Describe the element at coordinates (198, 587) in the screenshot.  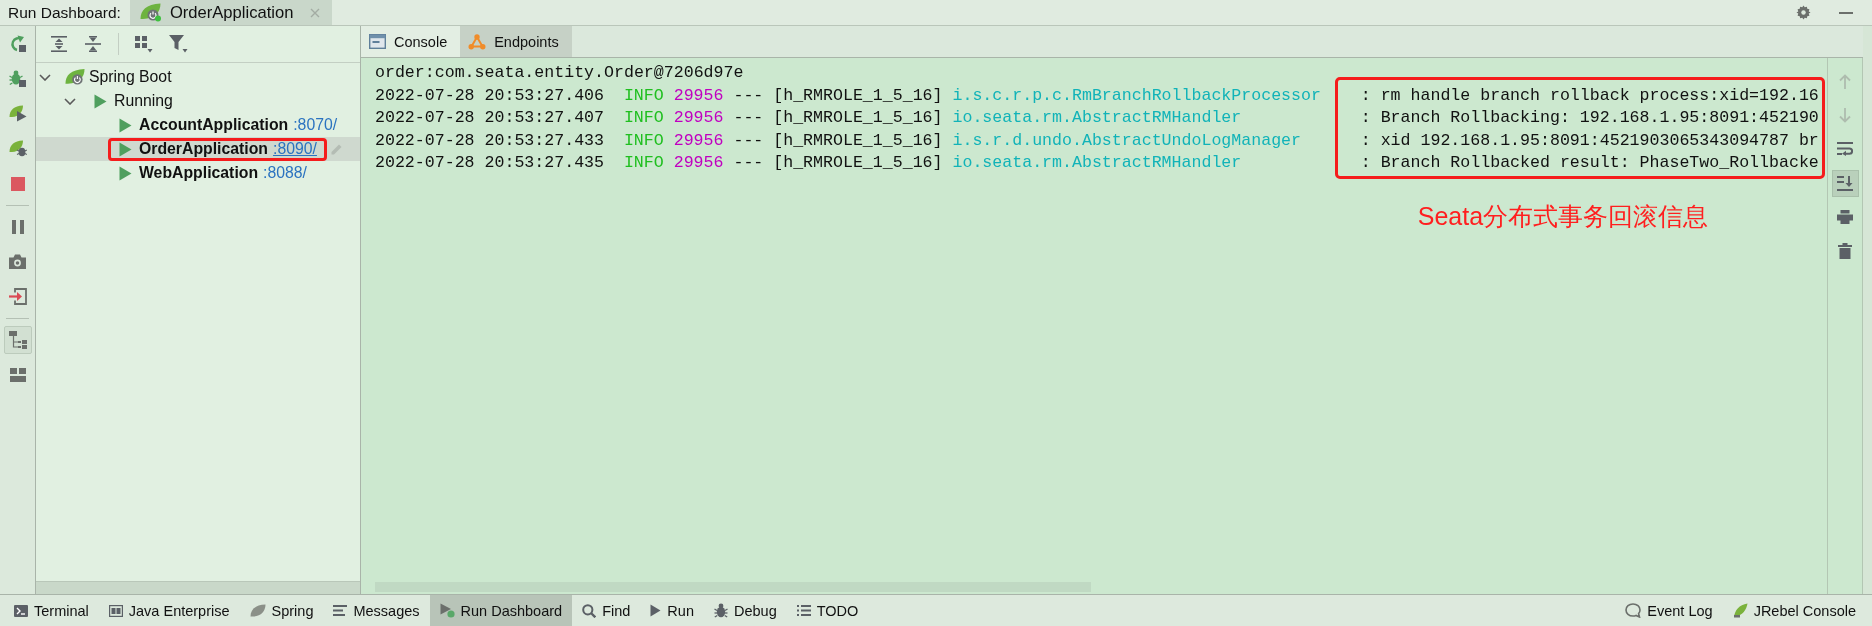
I see `horizontal-scrollbar` at that location.